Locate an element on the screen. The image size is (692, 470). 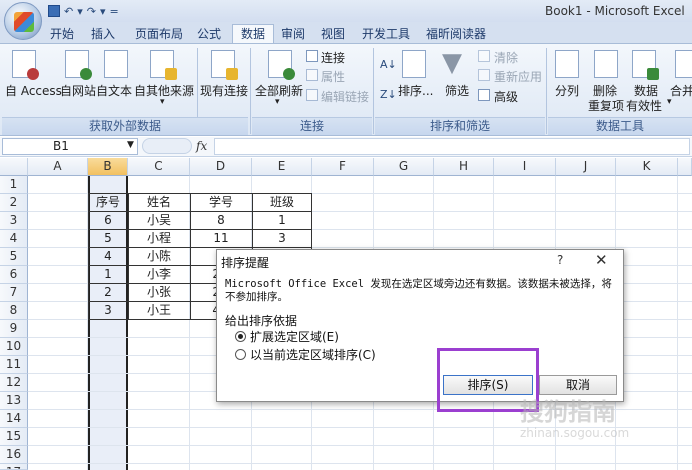
row-header: 7 is located at coordinates (14, 293).